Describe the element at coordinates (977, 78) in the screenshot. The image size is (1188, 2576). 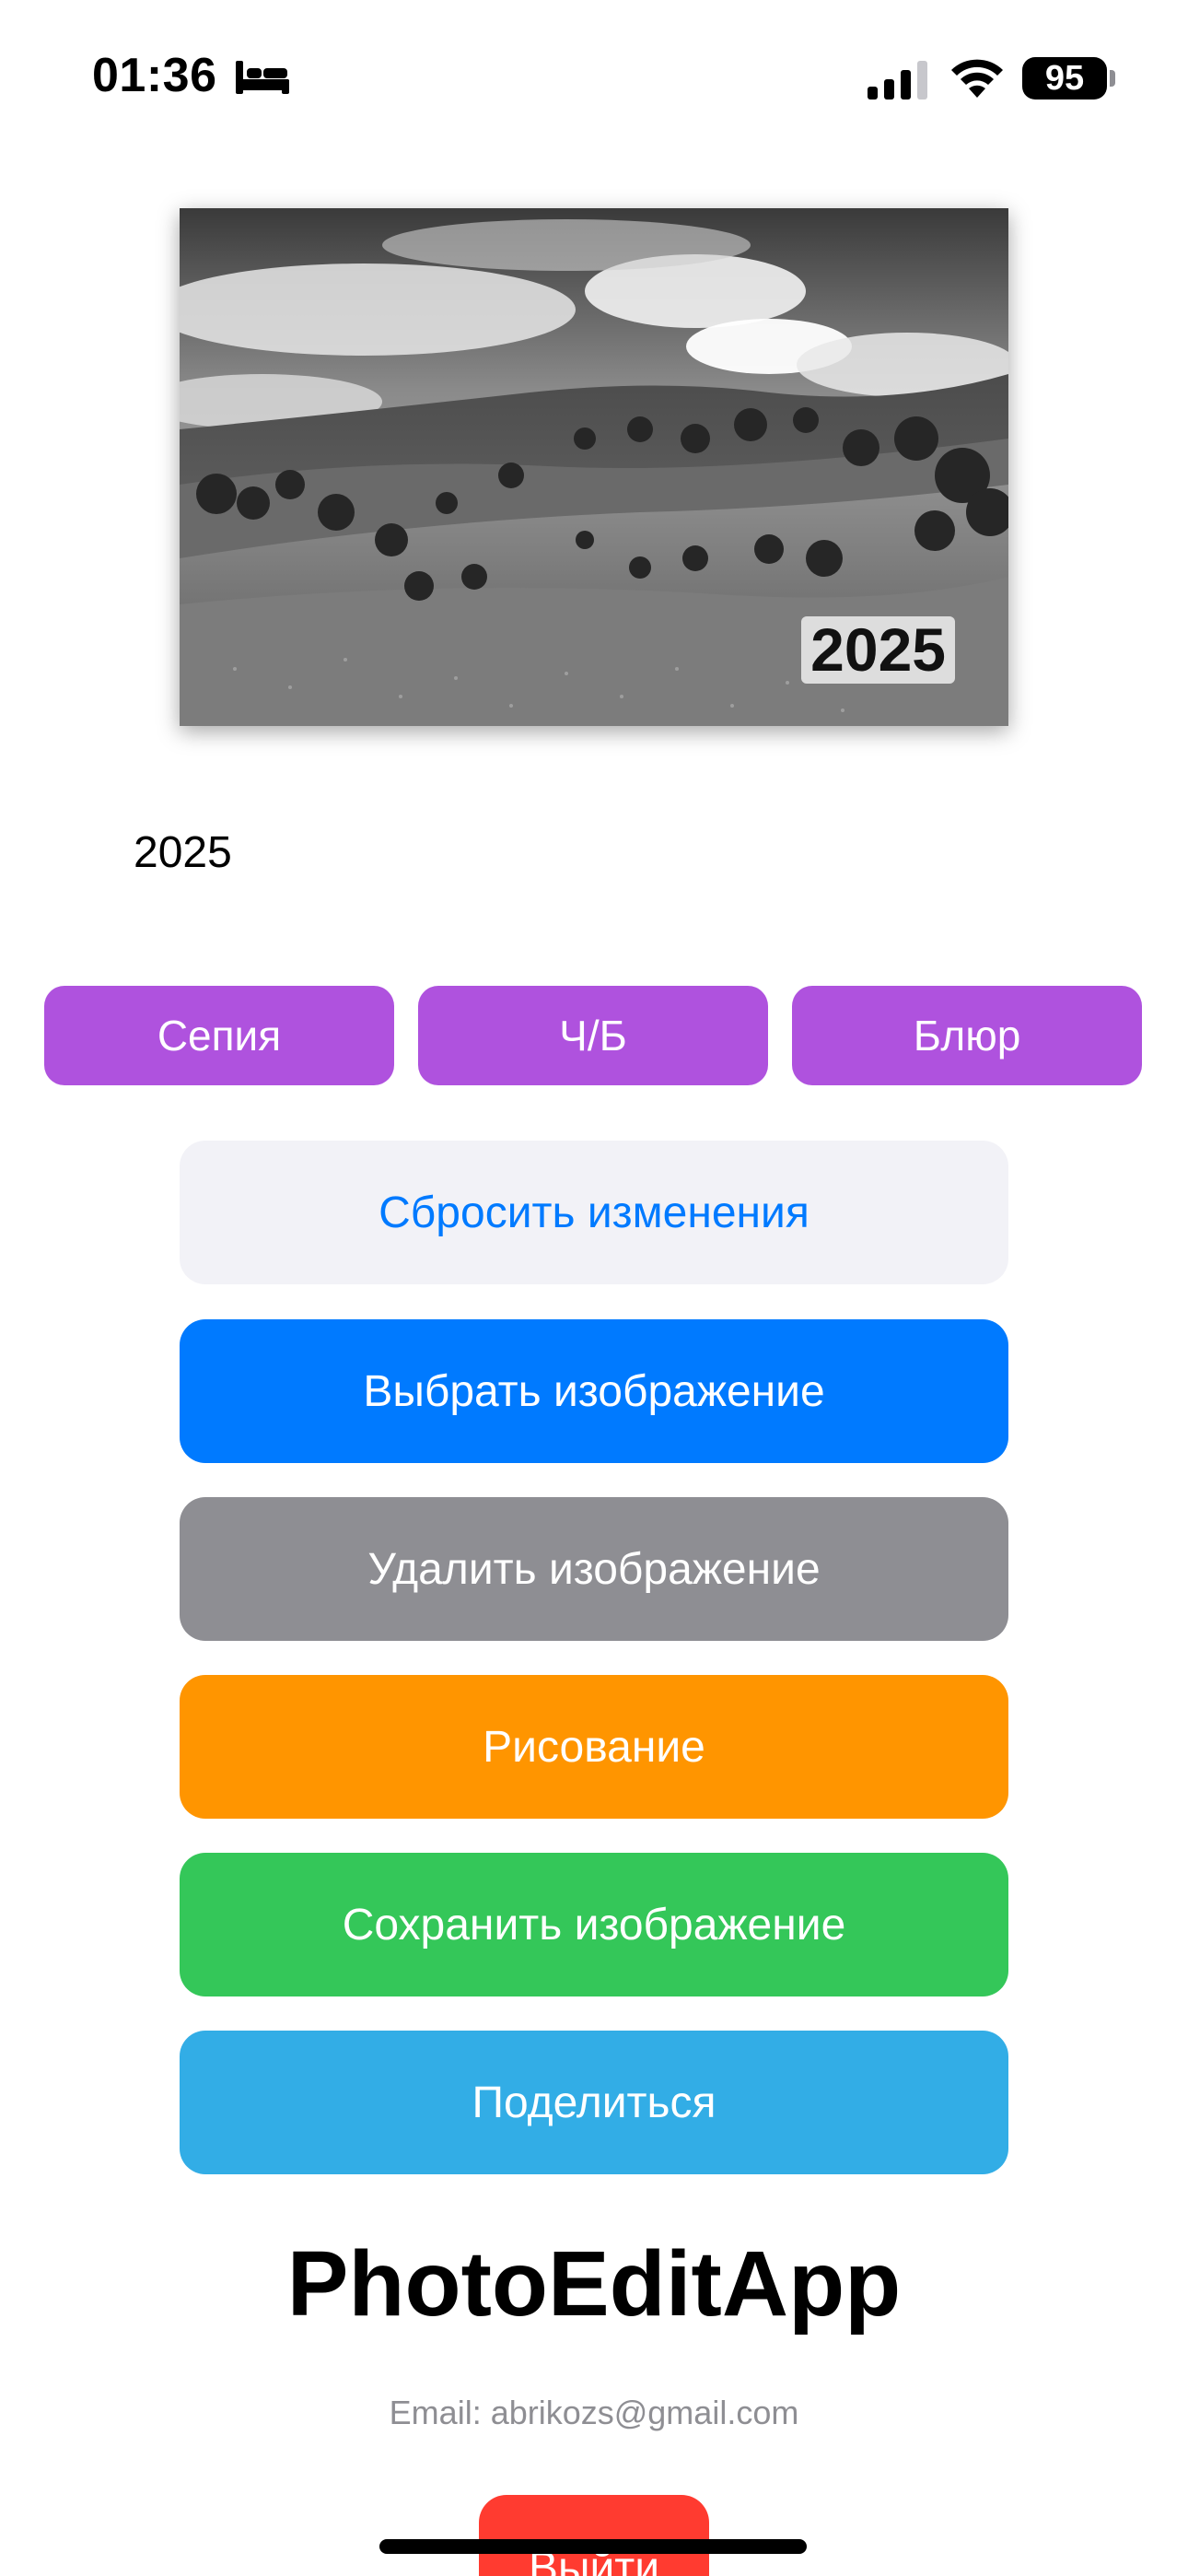
I see `wifi-icon` at that location.